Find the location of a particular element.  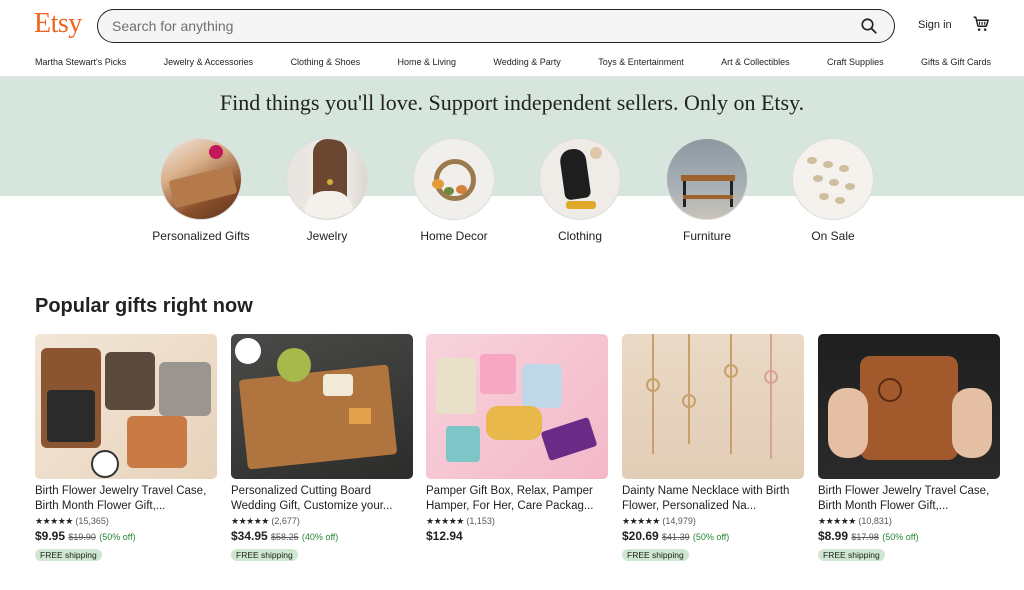

price-original: $17.98 is located at coordinates (865, 537).